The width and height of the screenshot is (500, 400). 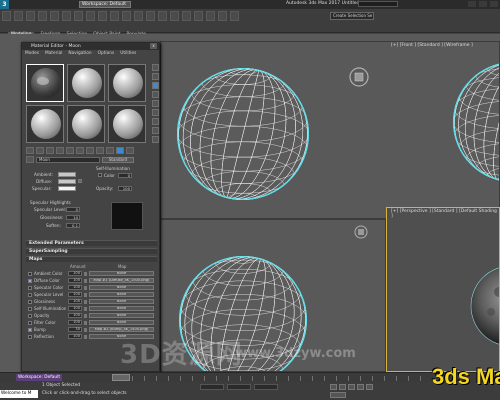 I want to click on diffuse-color-swatch, so click(x=67, y=181).